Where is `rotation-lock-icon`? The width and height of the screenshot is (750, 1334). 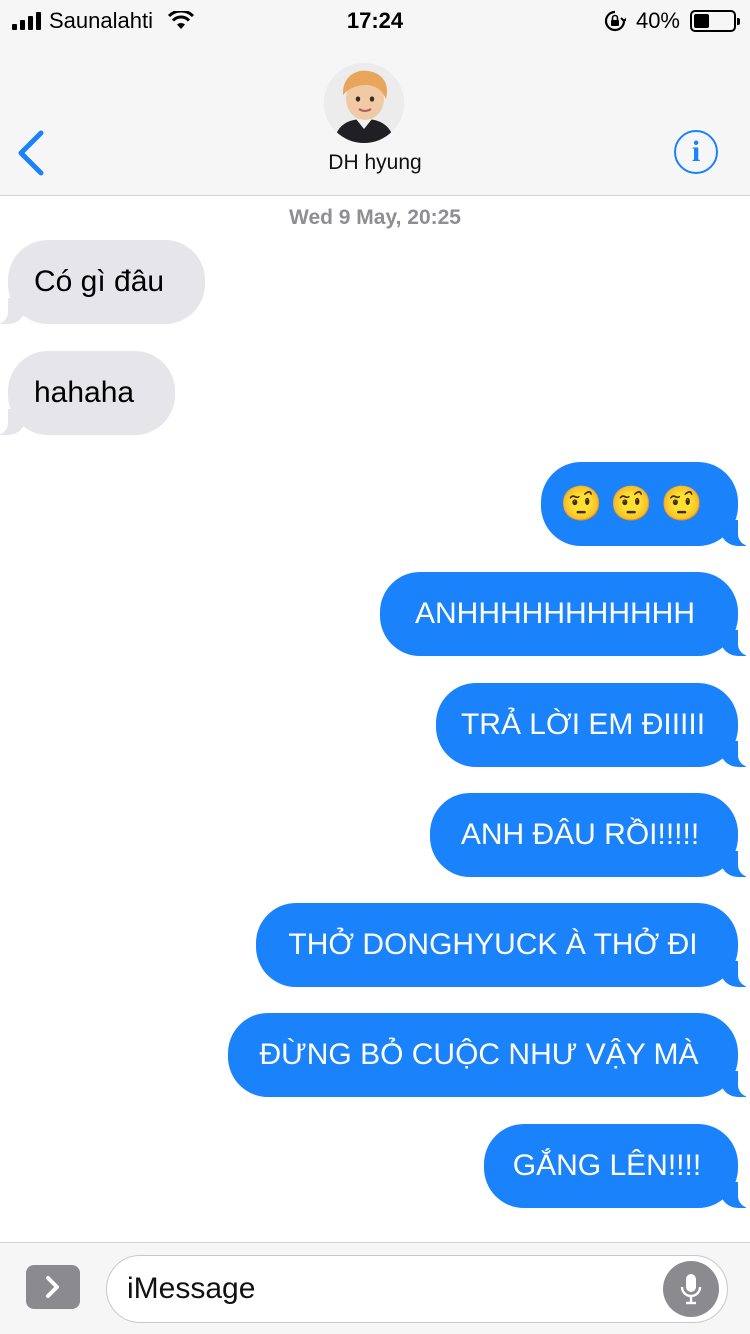
rotation-lock-icon is located at coordinates (615, 21).